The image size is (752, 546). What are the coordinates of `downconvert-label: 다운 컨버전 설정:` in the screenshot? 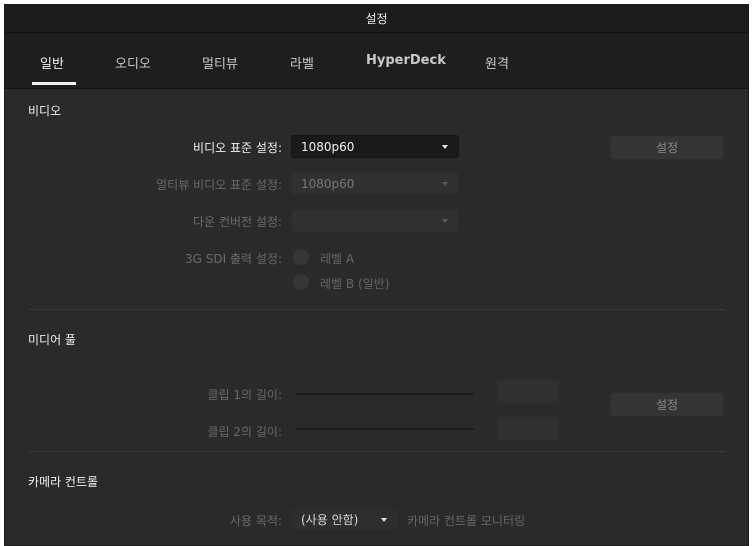 It's located at (237, 222).